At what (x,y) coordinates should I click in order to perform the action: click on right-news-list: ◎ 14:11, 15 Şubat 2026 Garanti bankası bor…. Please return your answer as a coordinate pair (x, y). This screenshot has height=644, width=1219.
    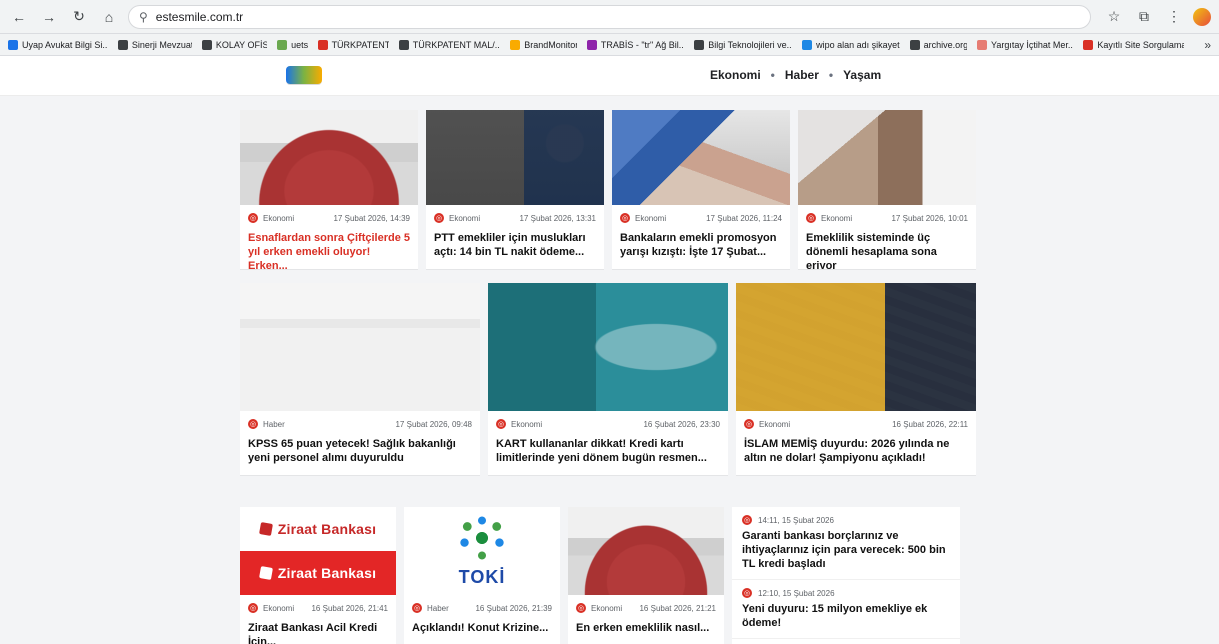
    Looking at the image, I should click on (846, 575).